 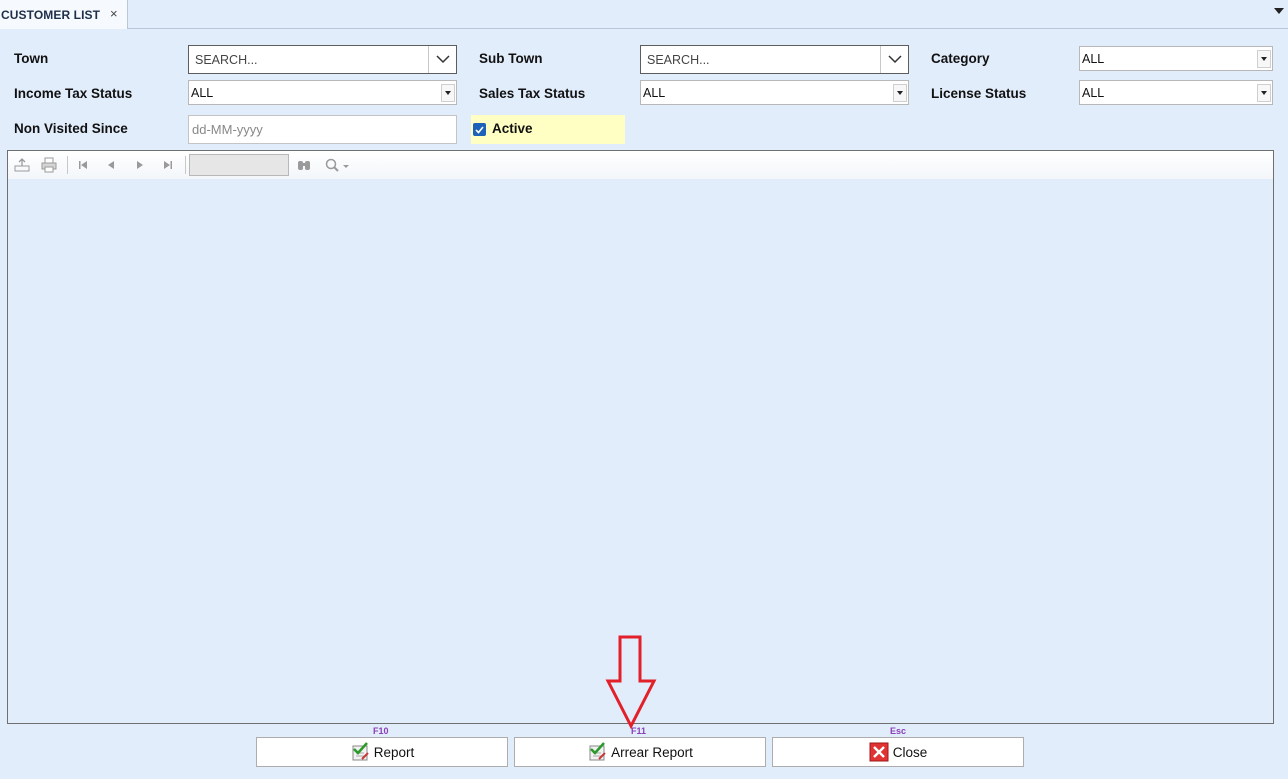 I want to click on non-visited-since-date-field: dd-MM-yyyy, so click(x=322, y=129).